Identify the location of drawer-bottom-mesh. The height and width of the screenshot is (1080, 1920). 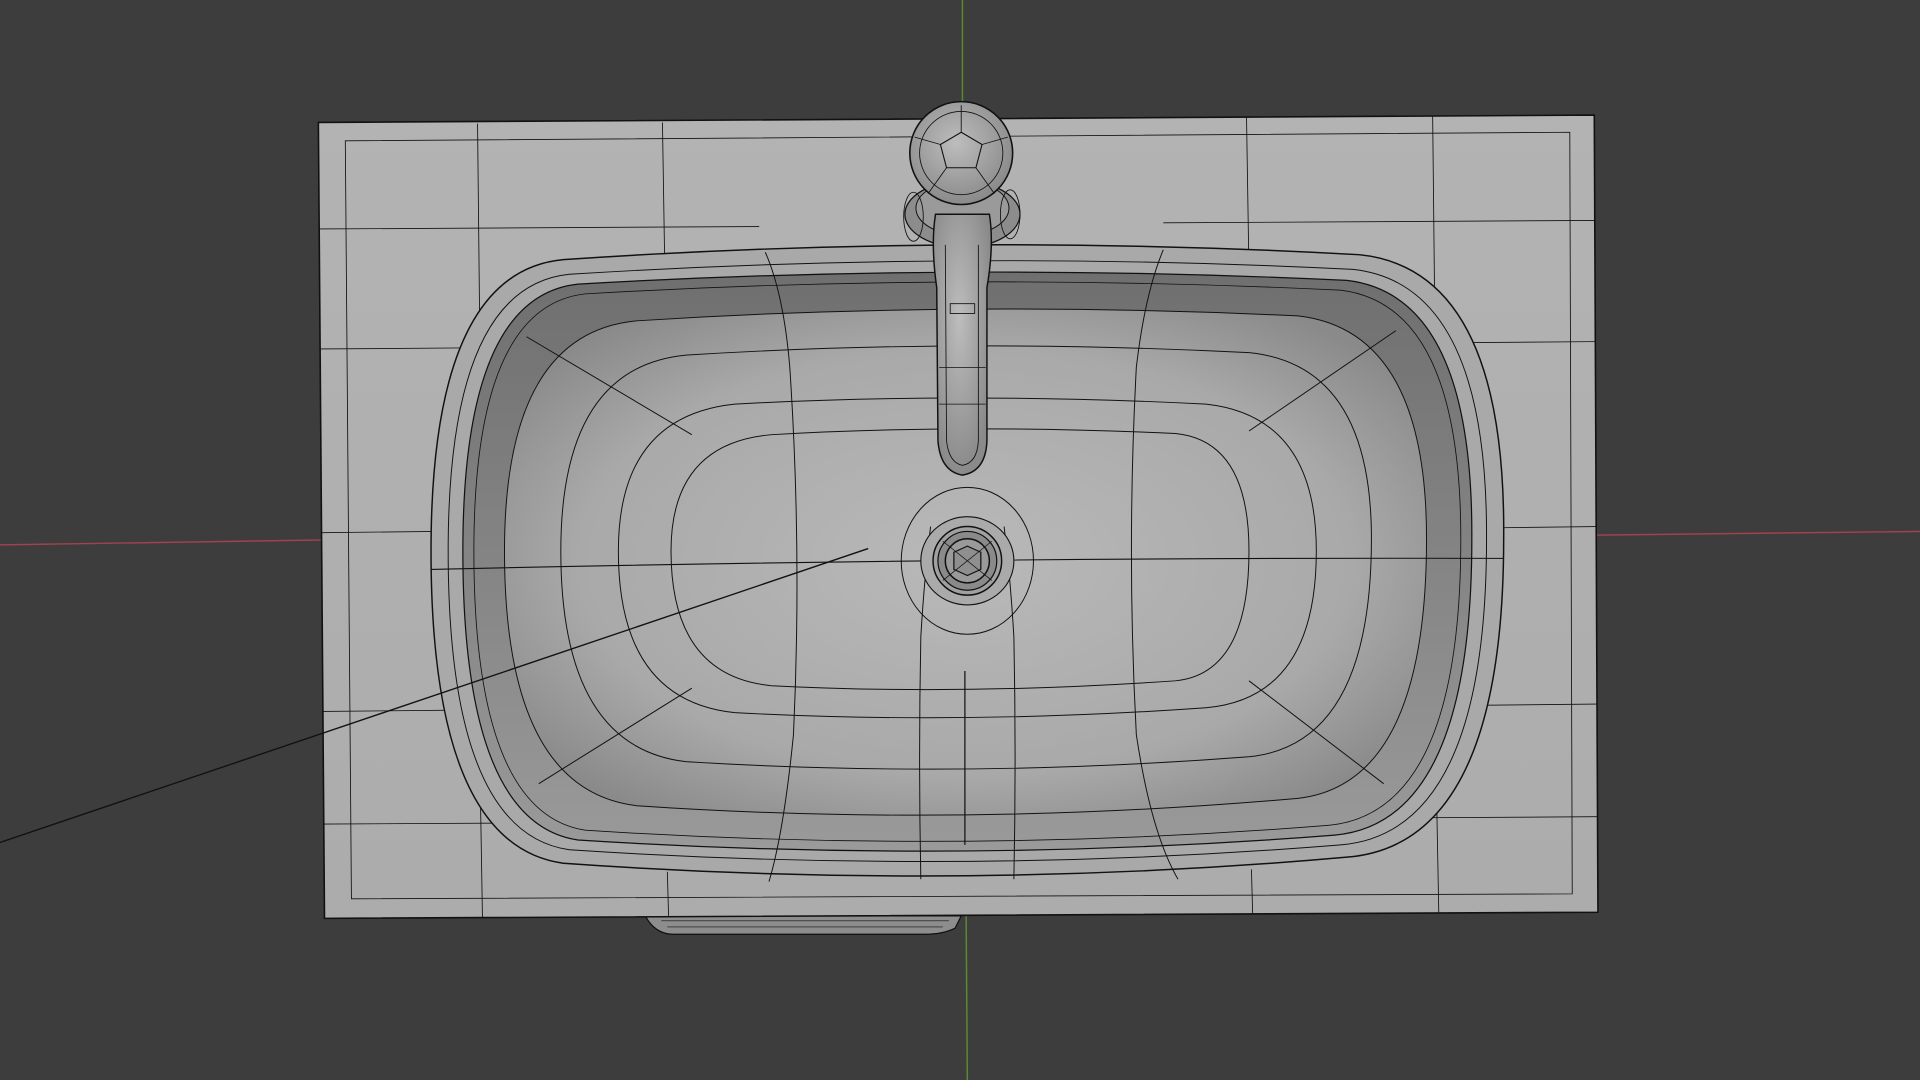
(803, 925).